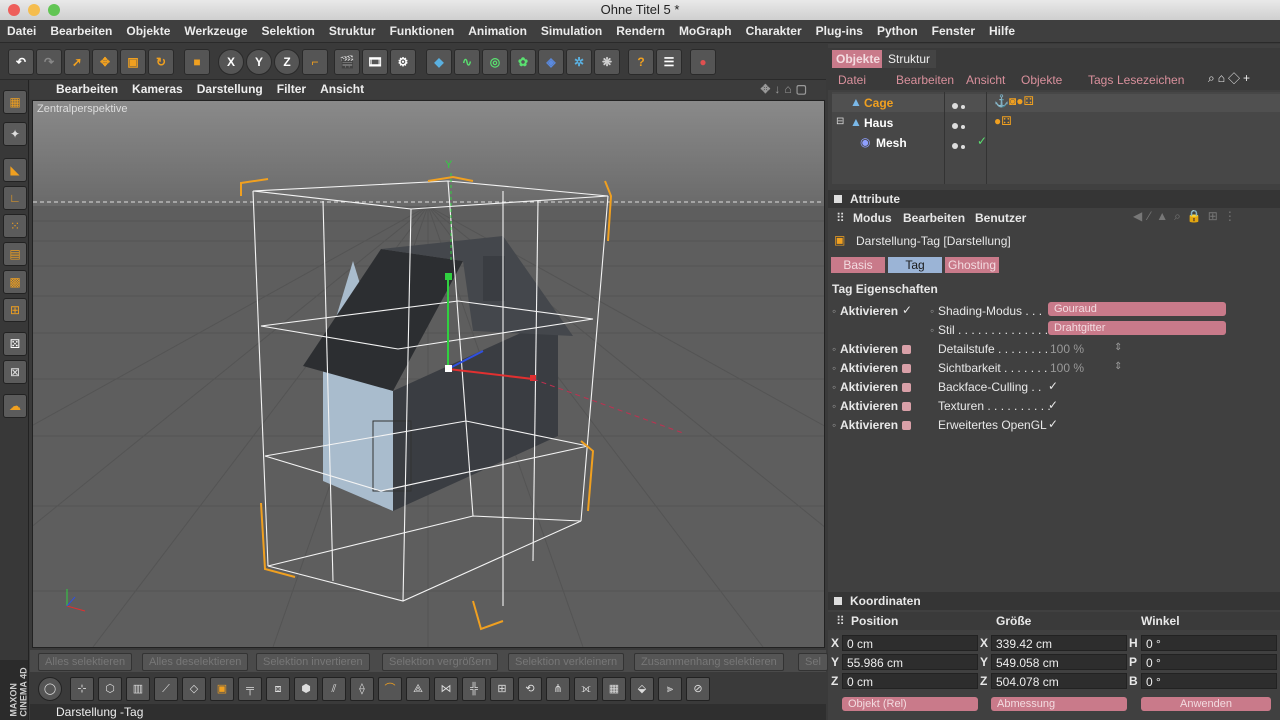 This screenshot has height=720, width=1280. I want to click on list-item: ▲ Cage ⚓◙●⚃, so click(1056, 103).